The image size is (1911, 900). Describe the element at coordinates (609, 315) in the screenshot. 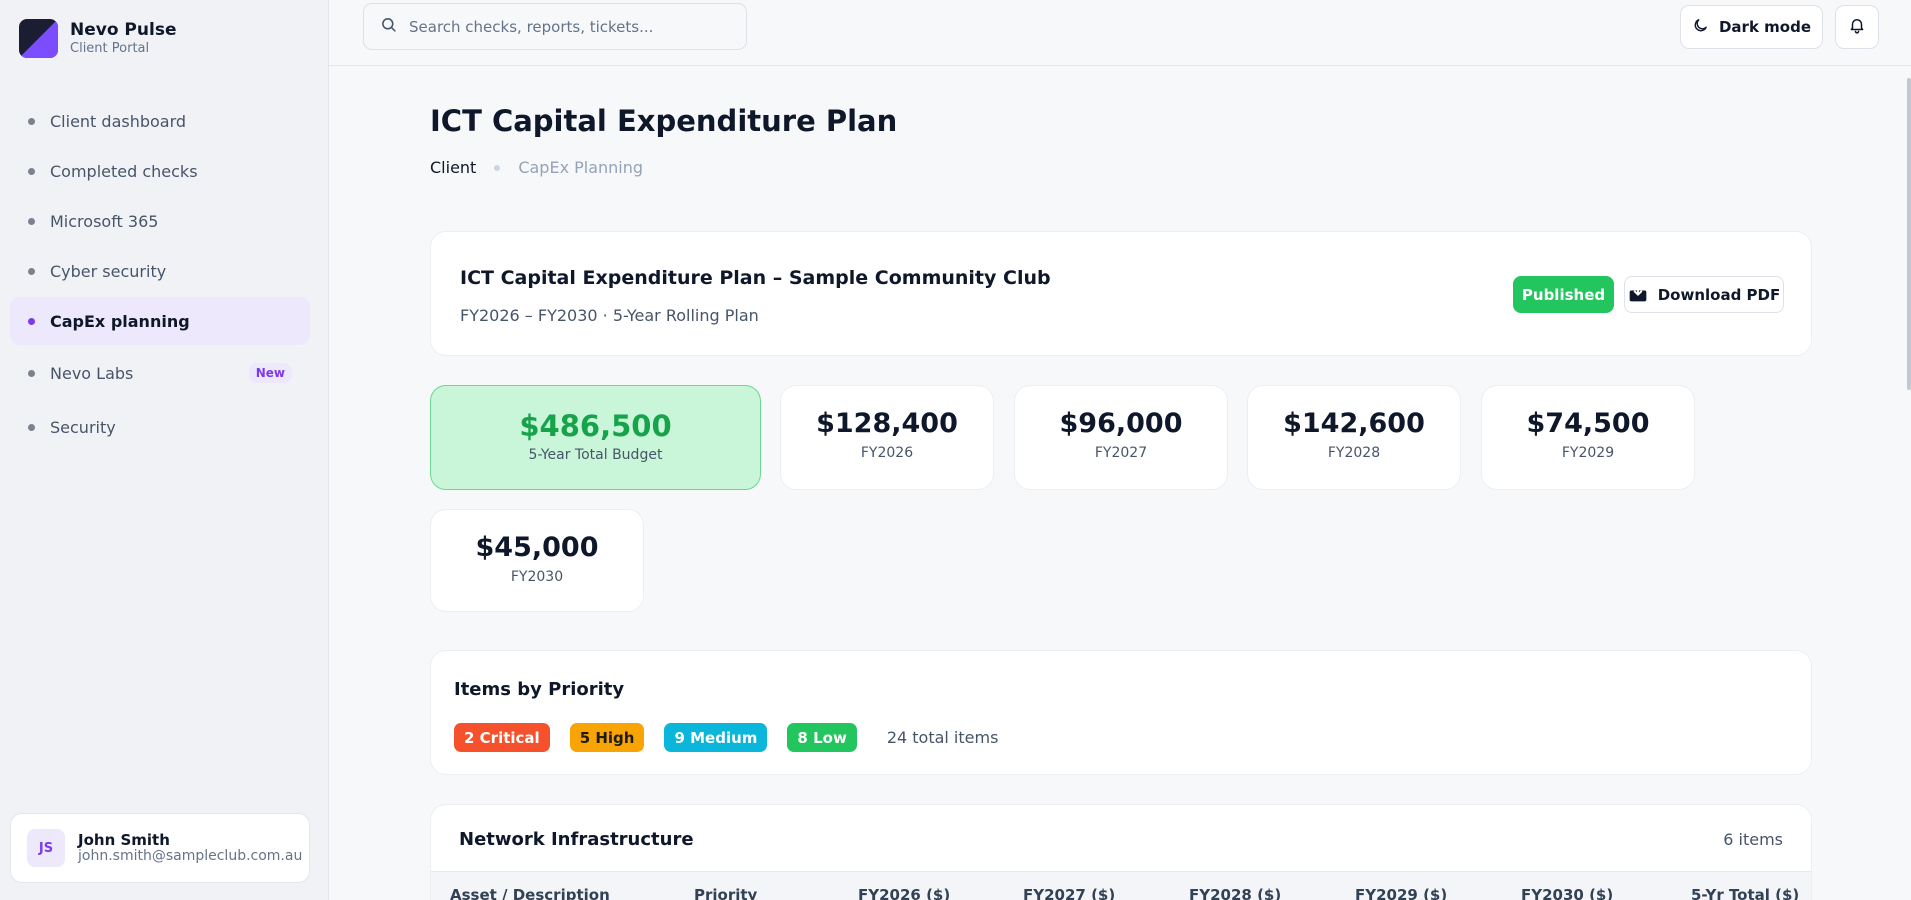

I see `plan-subtitle: FY2026 – FY2030 · 5-Year Rolling Plan` at that location.